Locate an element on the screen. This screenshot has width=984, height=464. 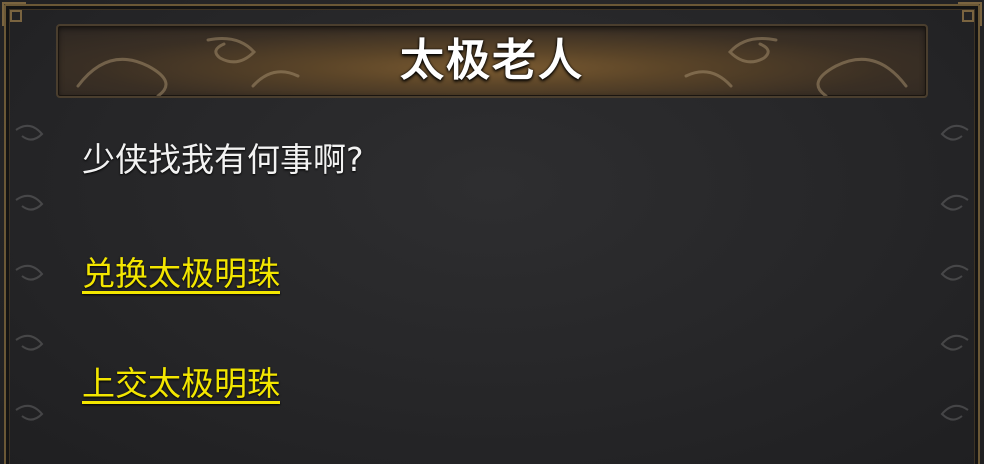
option-exchange-taiji-pearl: 兑换太极明珠 is located at coordinates (181, 274).